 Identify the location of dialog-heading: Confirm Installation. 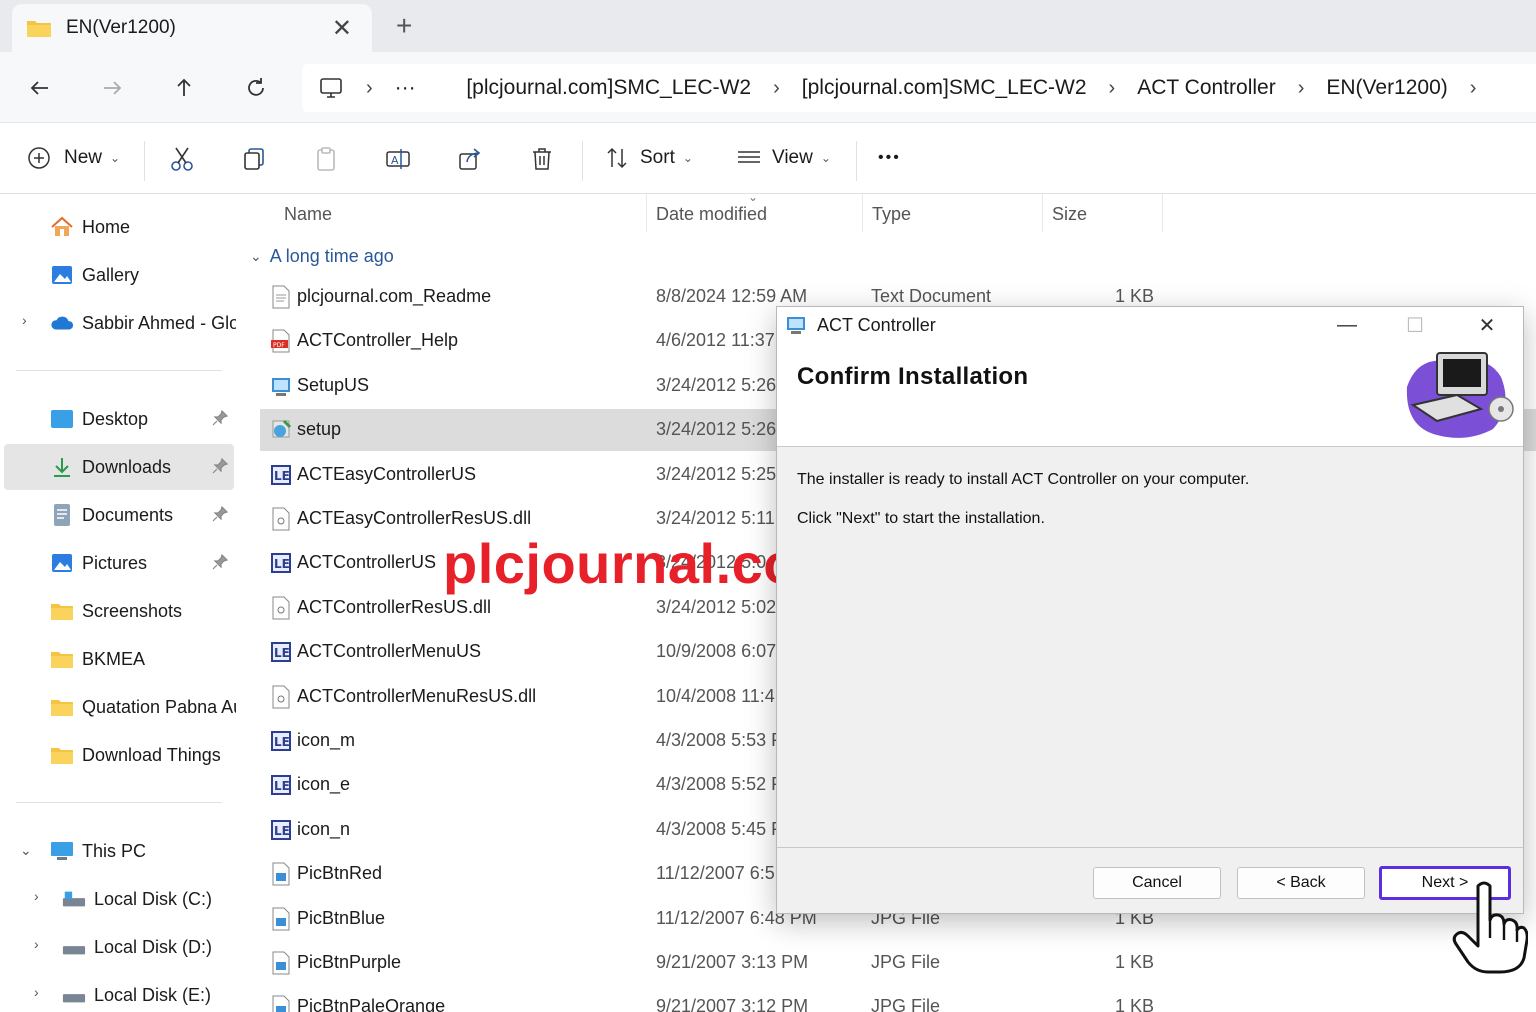
(913, 376).